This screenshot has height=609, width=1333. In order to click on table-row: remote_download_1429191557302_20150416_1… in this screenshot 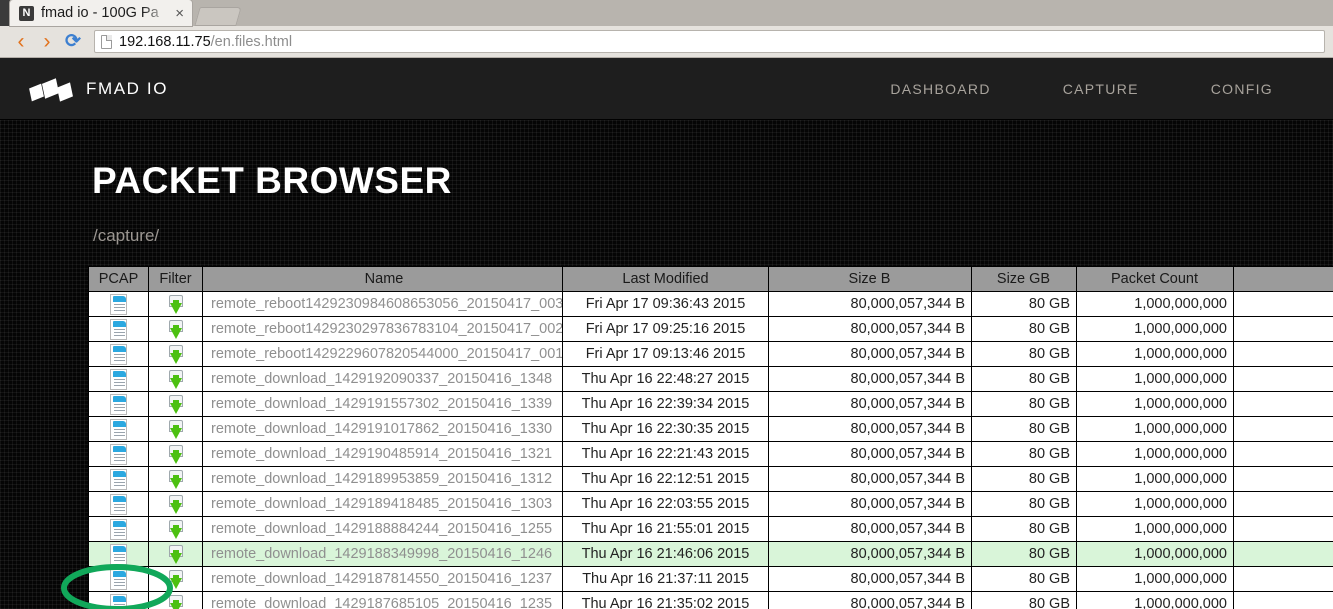, I will do `click(710, 404)`.